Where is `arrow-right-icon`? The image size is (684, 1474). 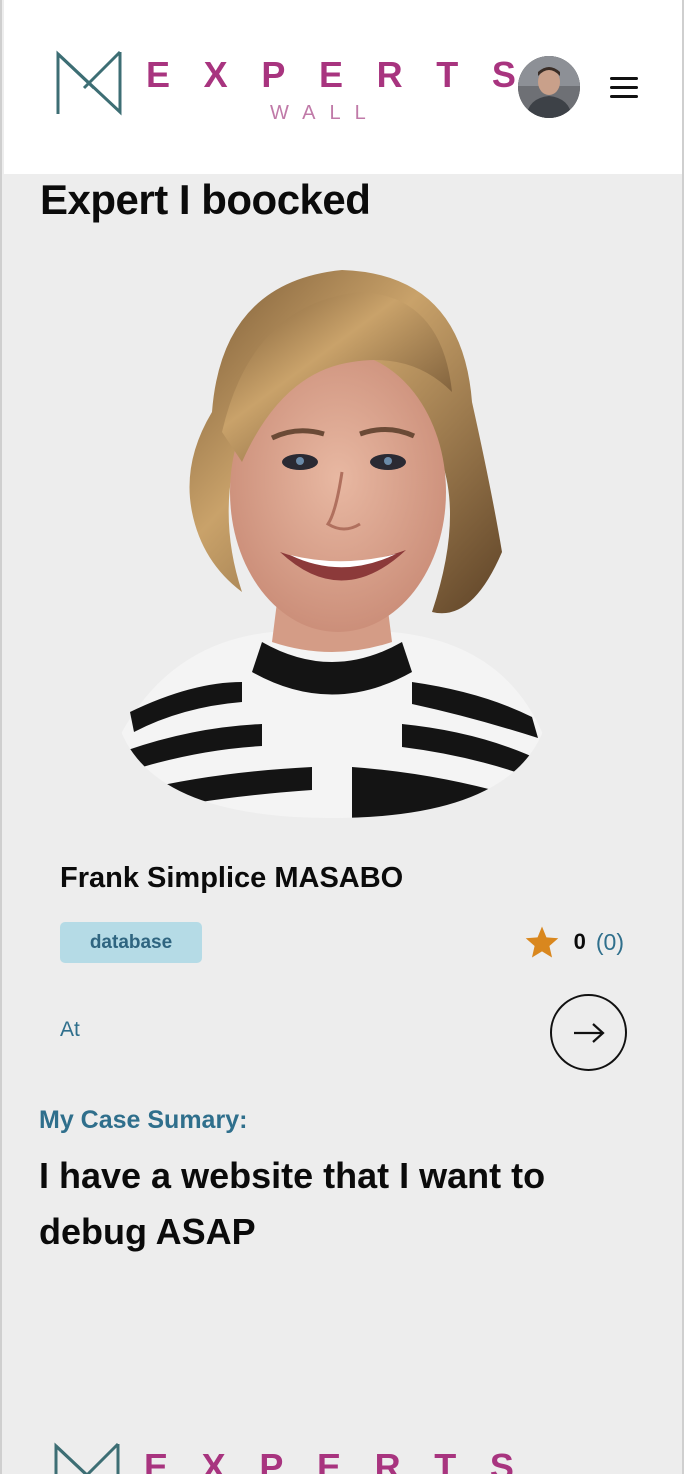
arrow-right-icon is located at coordinates (589, 1032).